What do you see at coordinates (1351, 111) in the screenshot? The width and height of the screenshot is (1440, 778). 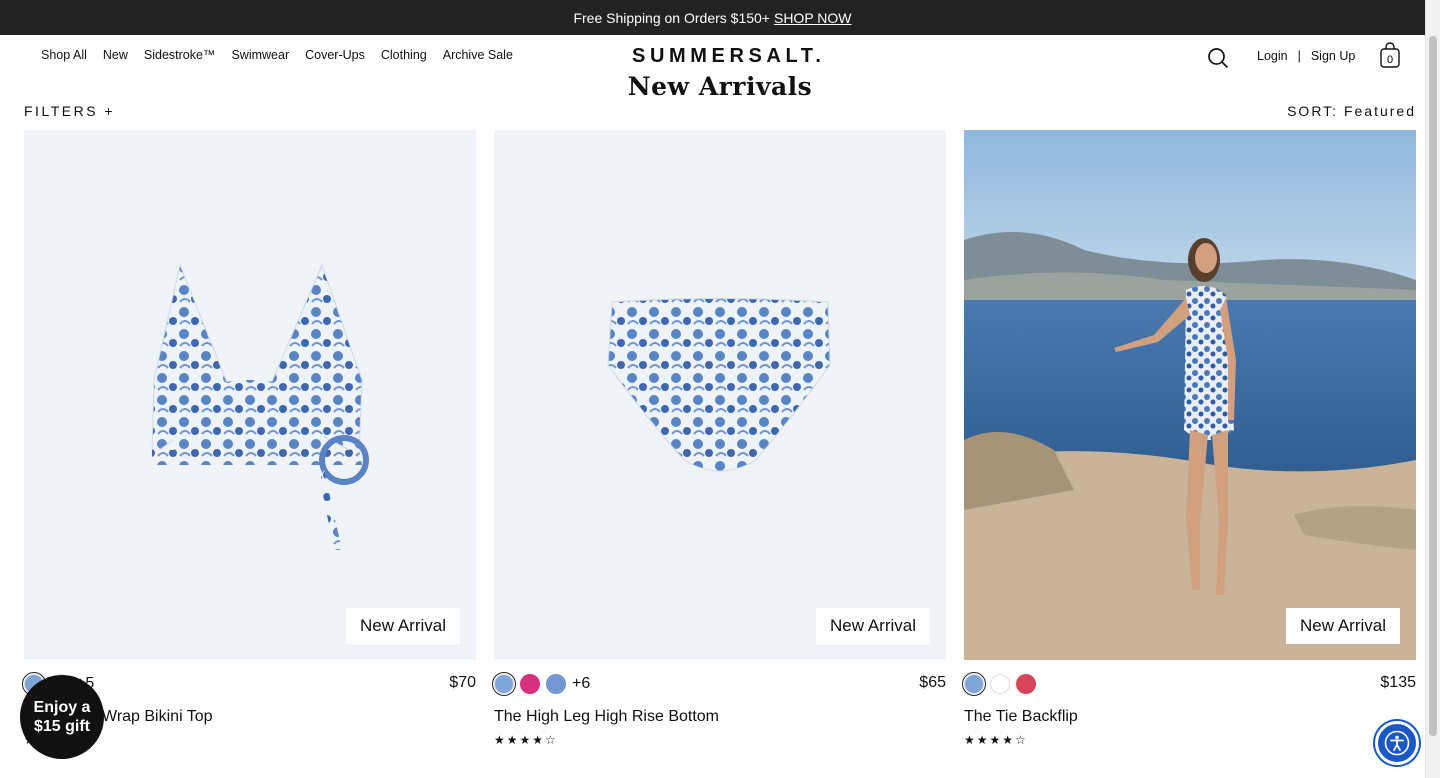 I see `sort-dropdown: SORT: Featured` at bounding box center [1351, 111].